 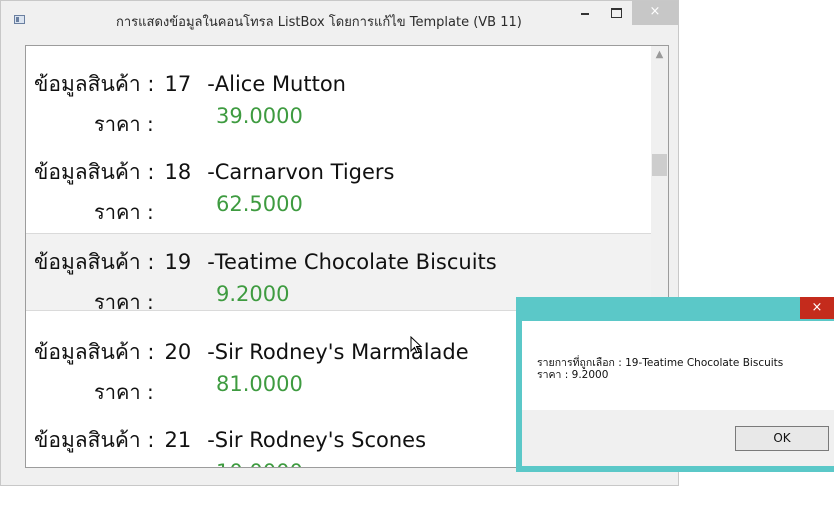 I want to click on scroll-up-arrow-icon: ▲, so click(x=659, y=54).